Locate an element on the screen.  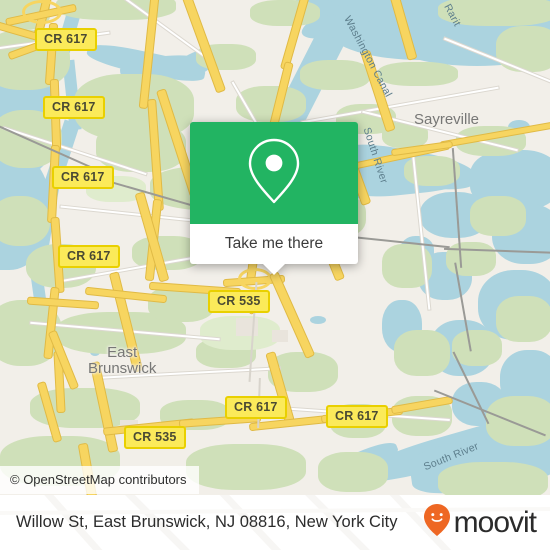
popup-tail-icon is located at coordinates (274, 269).